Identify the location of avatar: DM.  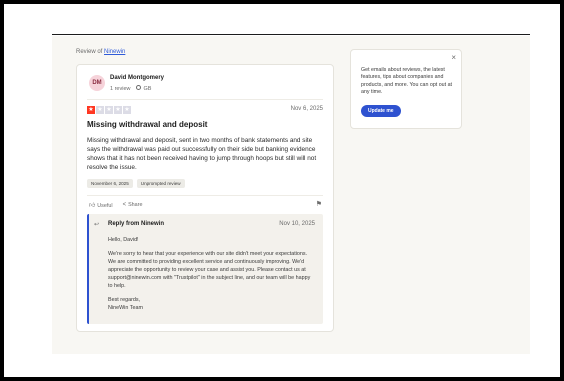
(97, 83).